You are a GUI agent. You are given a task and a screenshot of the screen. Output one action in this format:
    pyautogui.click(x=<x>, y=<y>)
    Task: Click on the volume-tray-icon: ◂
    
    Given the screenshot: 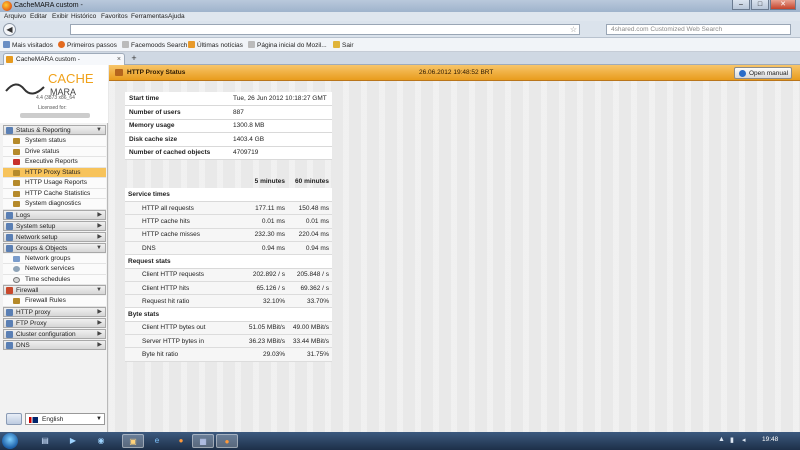 What is the action you would take?
    pyautogui.click(x=744, y=440)
    